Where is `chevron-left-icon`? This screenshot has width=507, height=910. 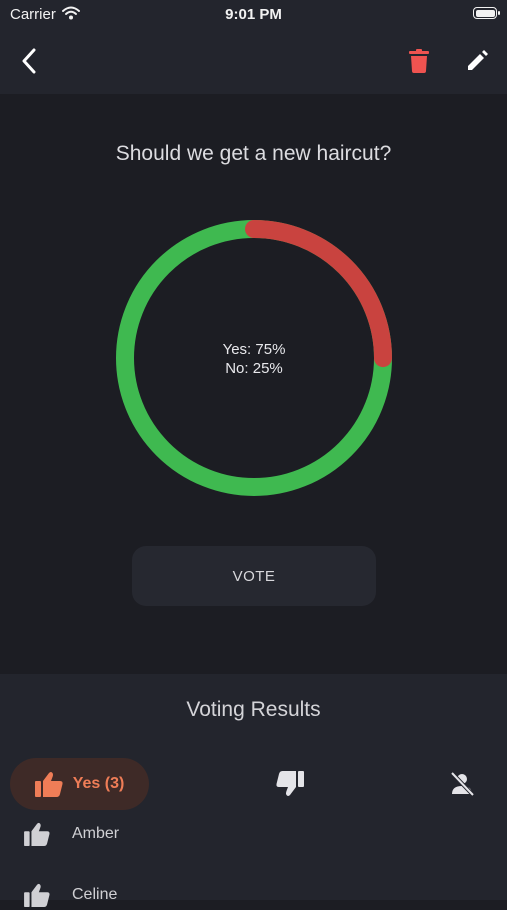 chevron-left-icon is located at coordinates (29, 61).